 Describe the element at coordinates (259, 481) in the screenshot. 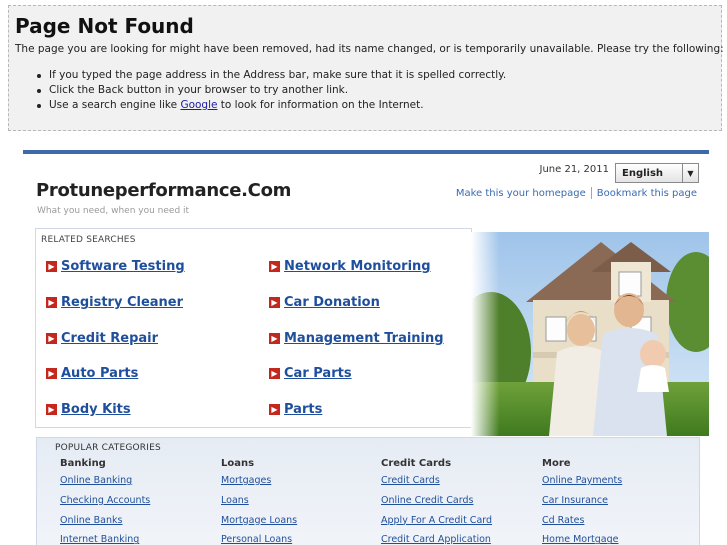

I see `category-link: Mortgages` at that location.